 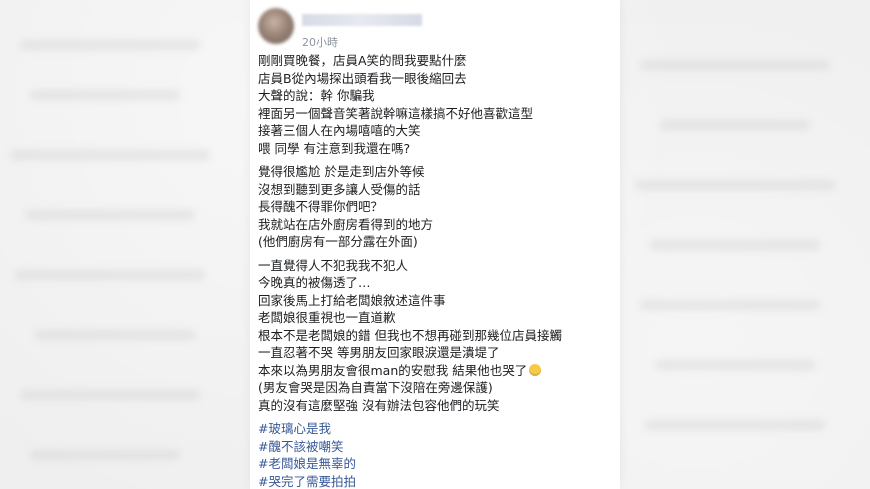 I want to click on post-line: 接著三個人在內場嘻嘻的大笑, so click(x=339, y=130).